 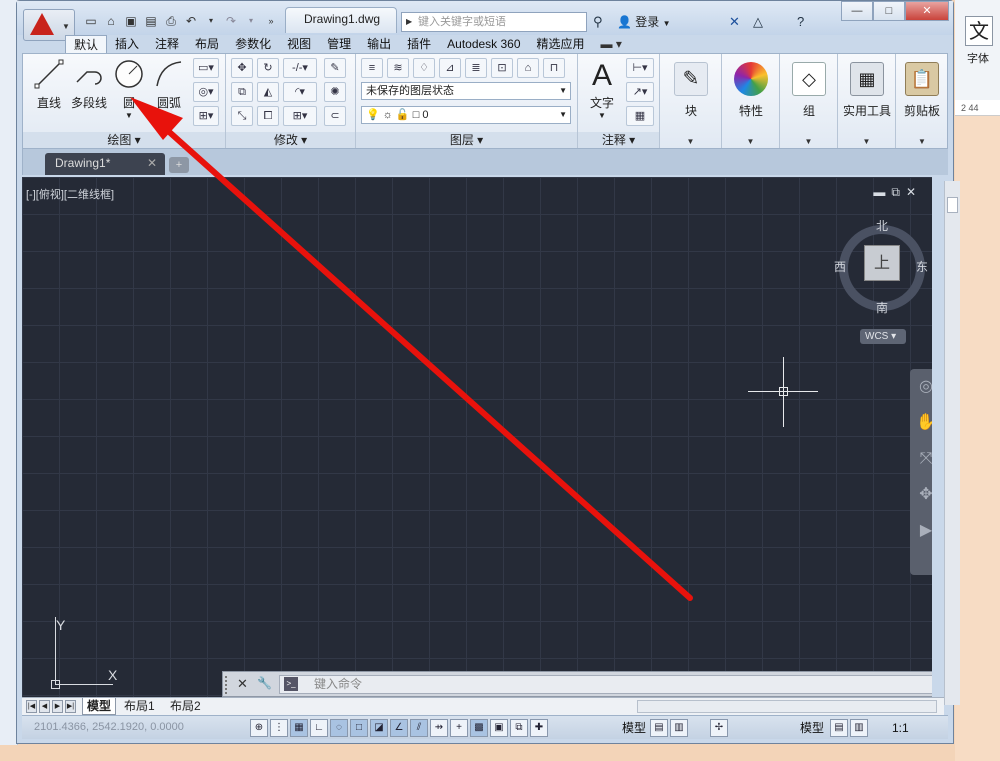 I want to click on command-line-drag-handle, so click(x=227, y=685).